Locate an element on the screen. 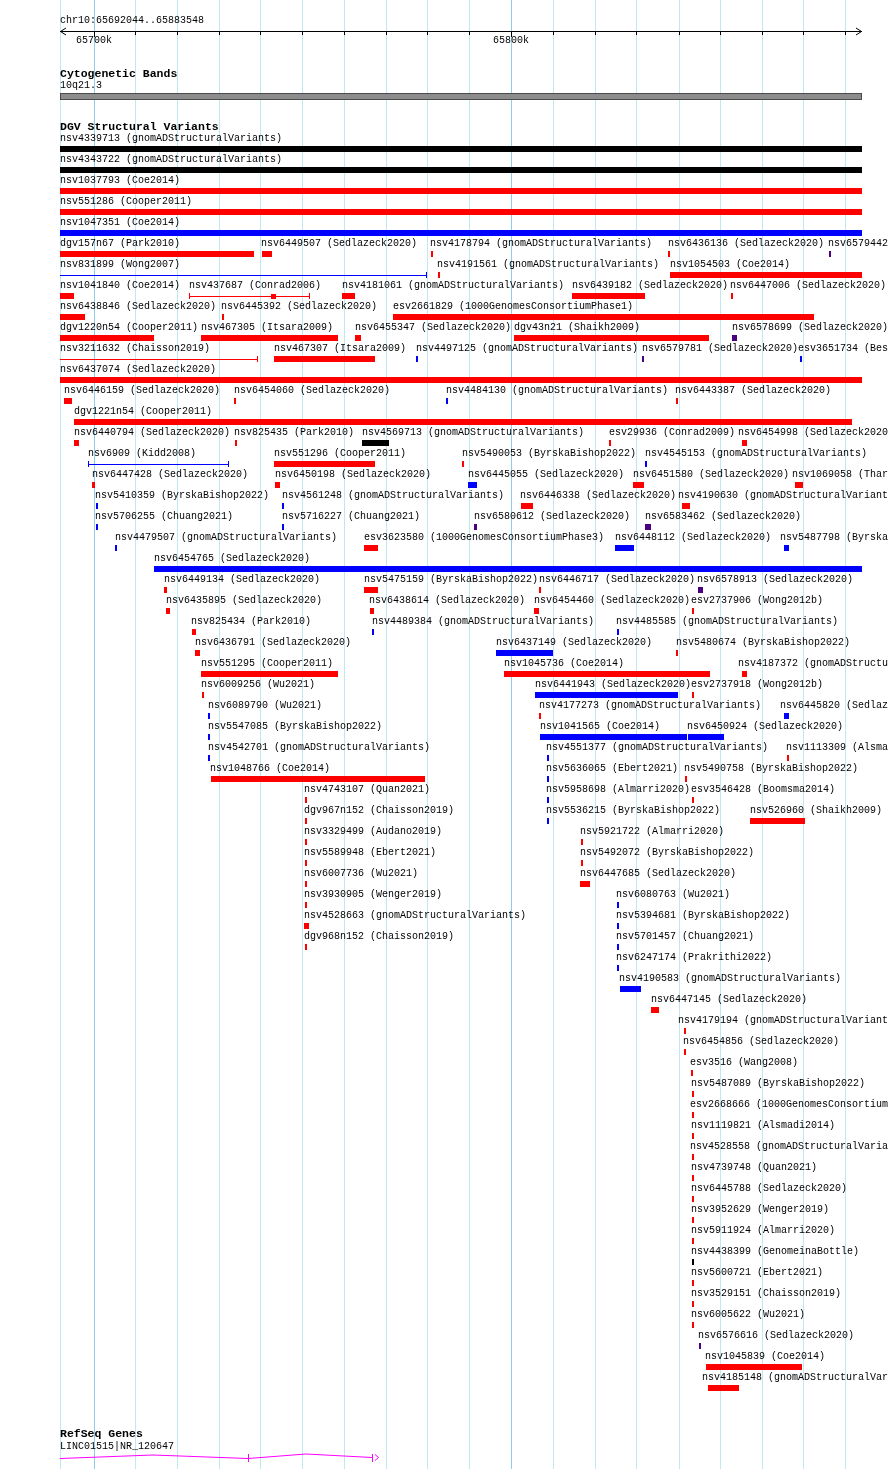  variant-label: nsv3952629 (Wenger2019) is located at coordinates (760, 1210).